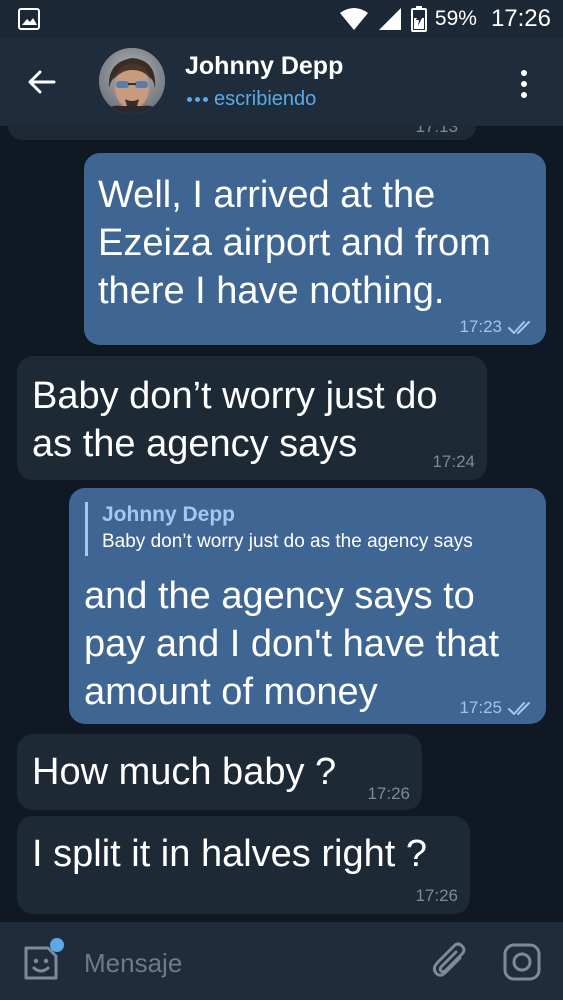 The image size is (563, 1000). I want to click on gallery-icon, so click(29, 19).